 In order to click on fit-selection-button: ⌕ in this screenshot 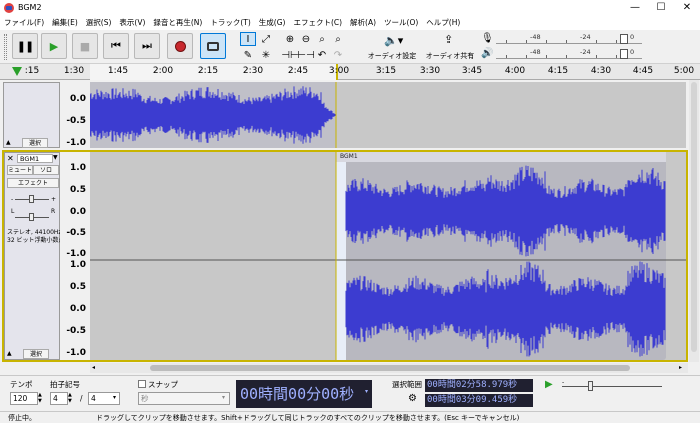, I will do `click(322, 39)`.